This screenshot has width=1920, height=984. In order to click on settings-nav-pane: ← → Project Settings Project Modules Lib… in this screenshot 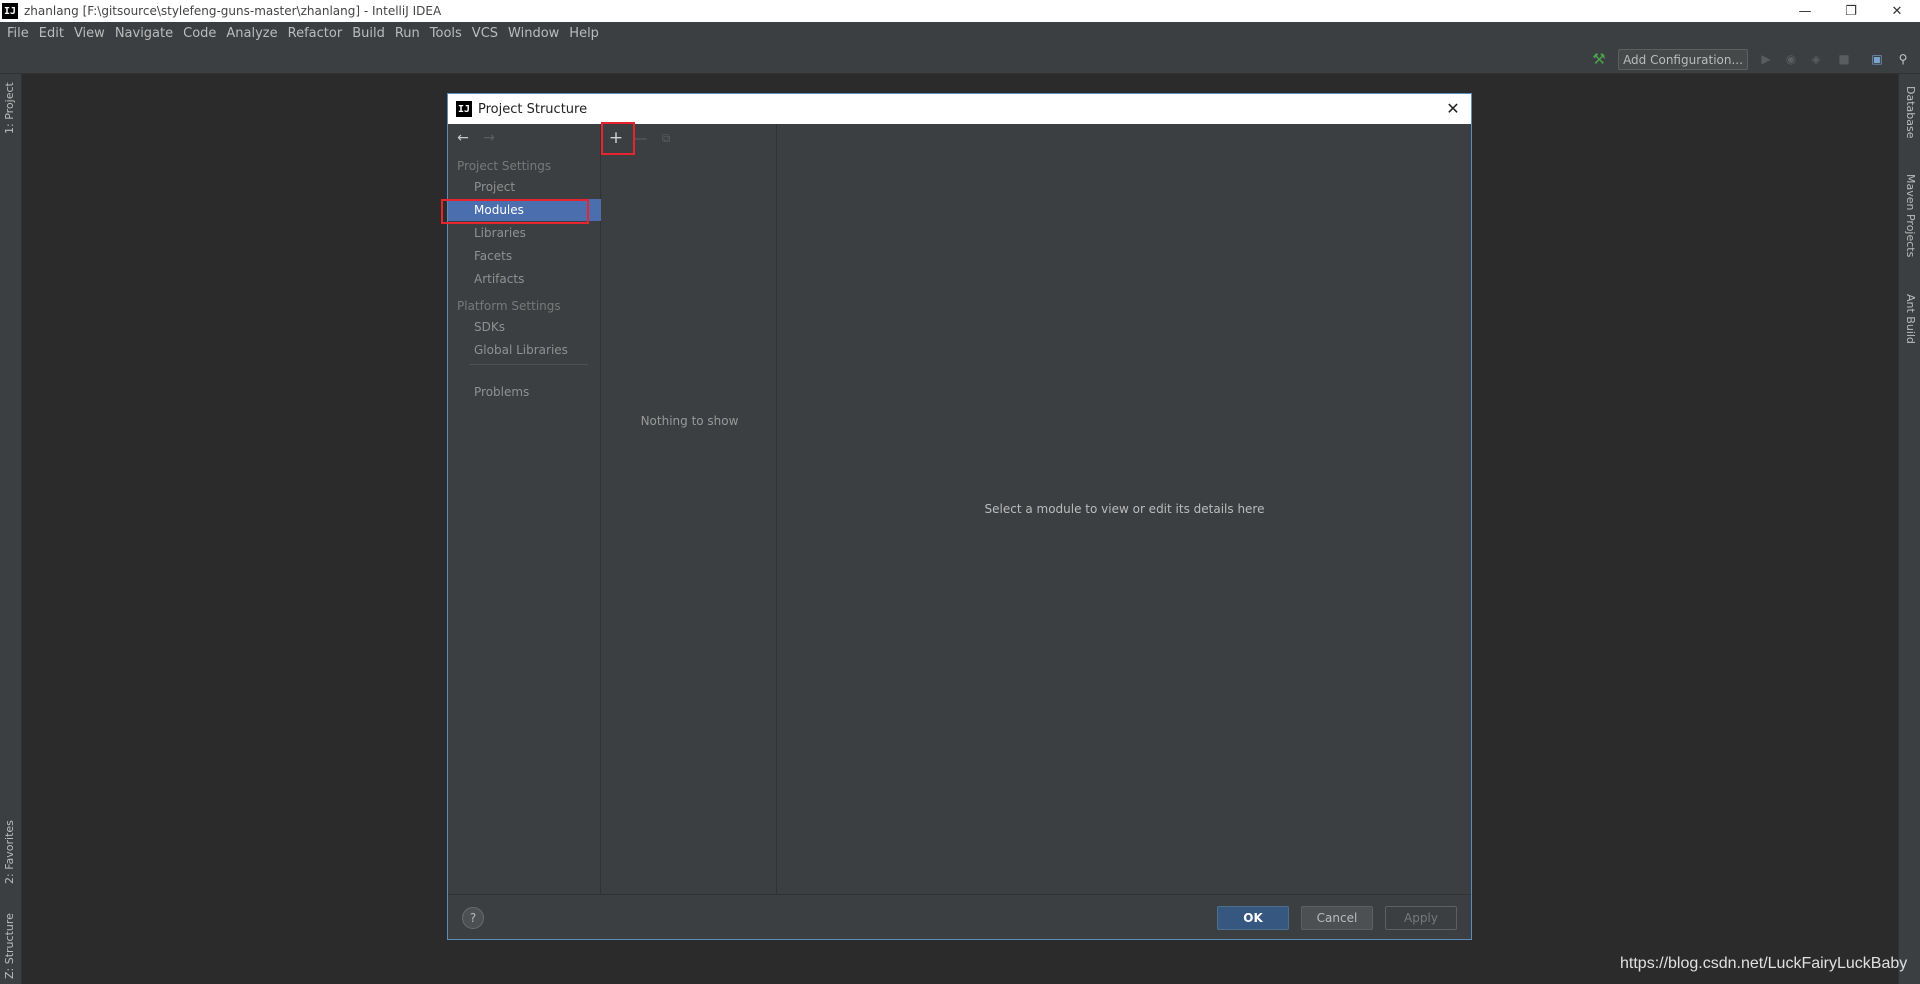, I will do `click(524, 509)`.